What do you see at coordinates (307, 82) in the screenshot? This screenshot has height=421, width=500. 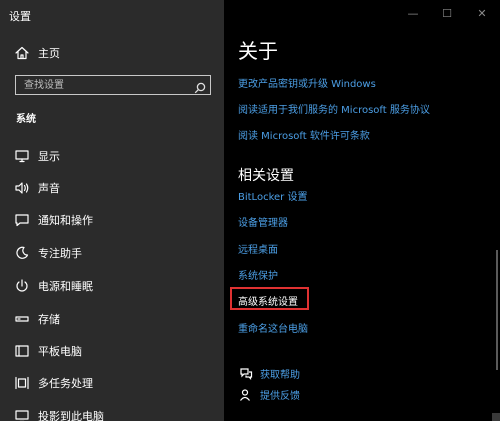 I see `link-upgrade-windows: 更改产品密钥或升级 Windows` at bounding box center [307, 82].